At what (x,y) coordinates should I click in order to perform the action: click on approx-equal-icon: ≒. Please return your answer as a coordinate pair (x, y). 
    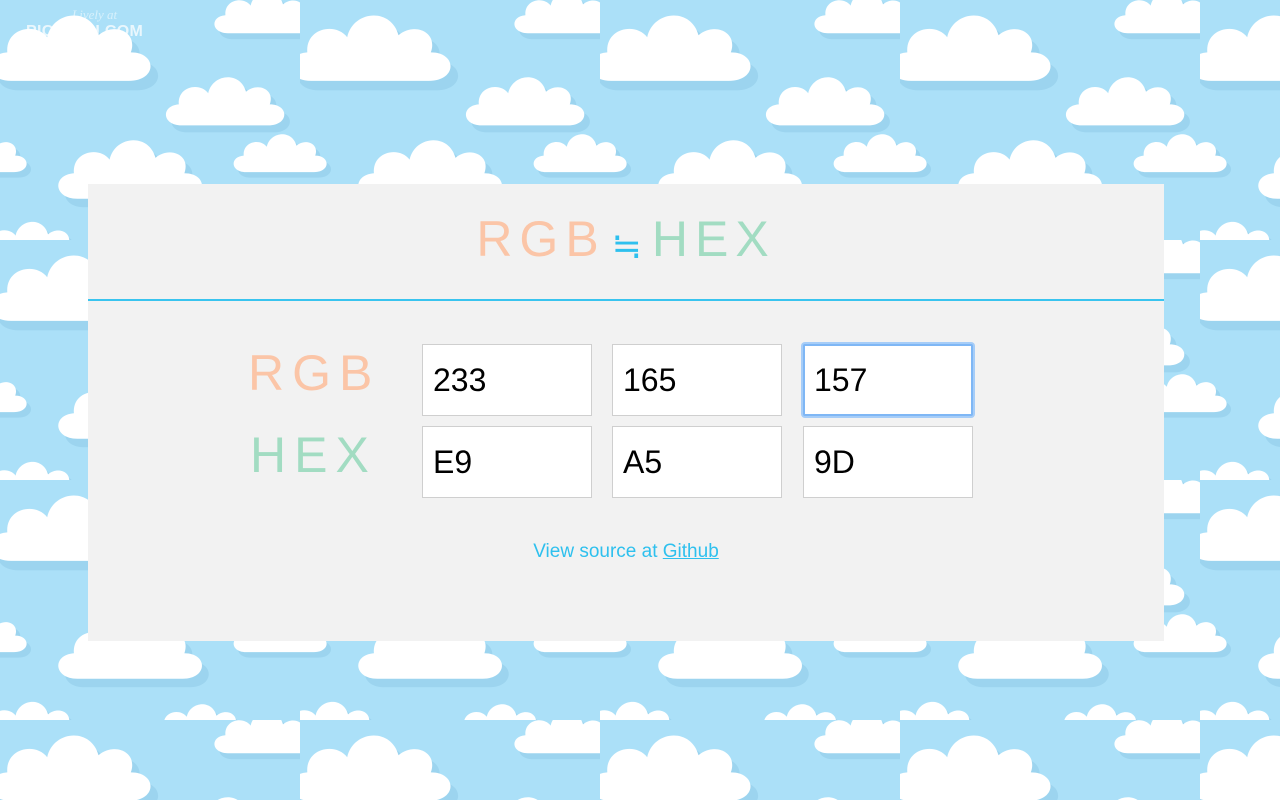
    Looking at the image, I should click on (626, 246).